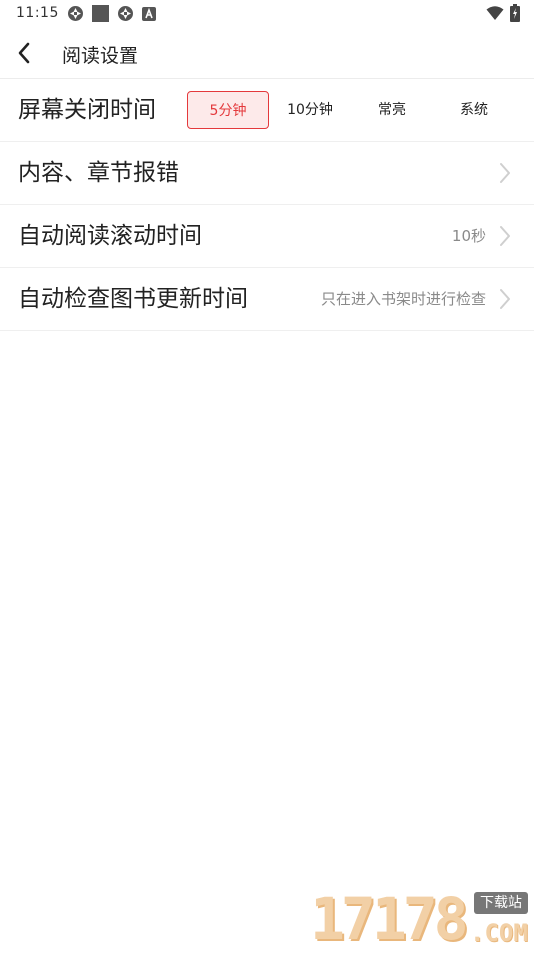 The height and width of the screenshot is (953, 534). What do you see at coordinates (468, 236) in the screenshot?
I see `setting-value: 10秒` at bounding box center [468, 236].